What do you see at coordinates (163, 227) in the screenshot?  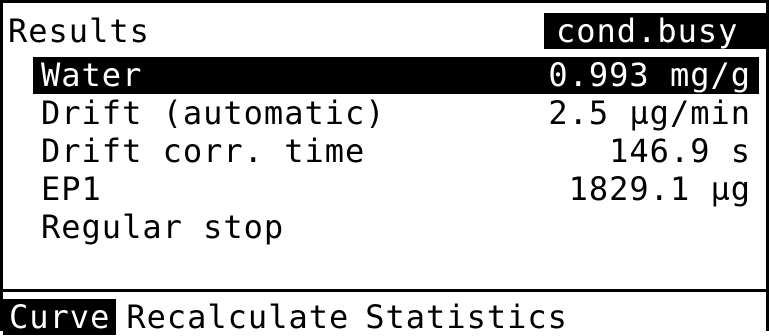 I see `result-label: Regular stop` at bounding box center [163, 227].